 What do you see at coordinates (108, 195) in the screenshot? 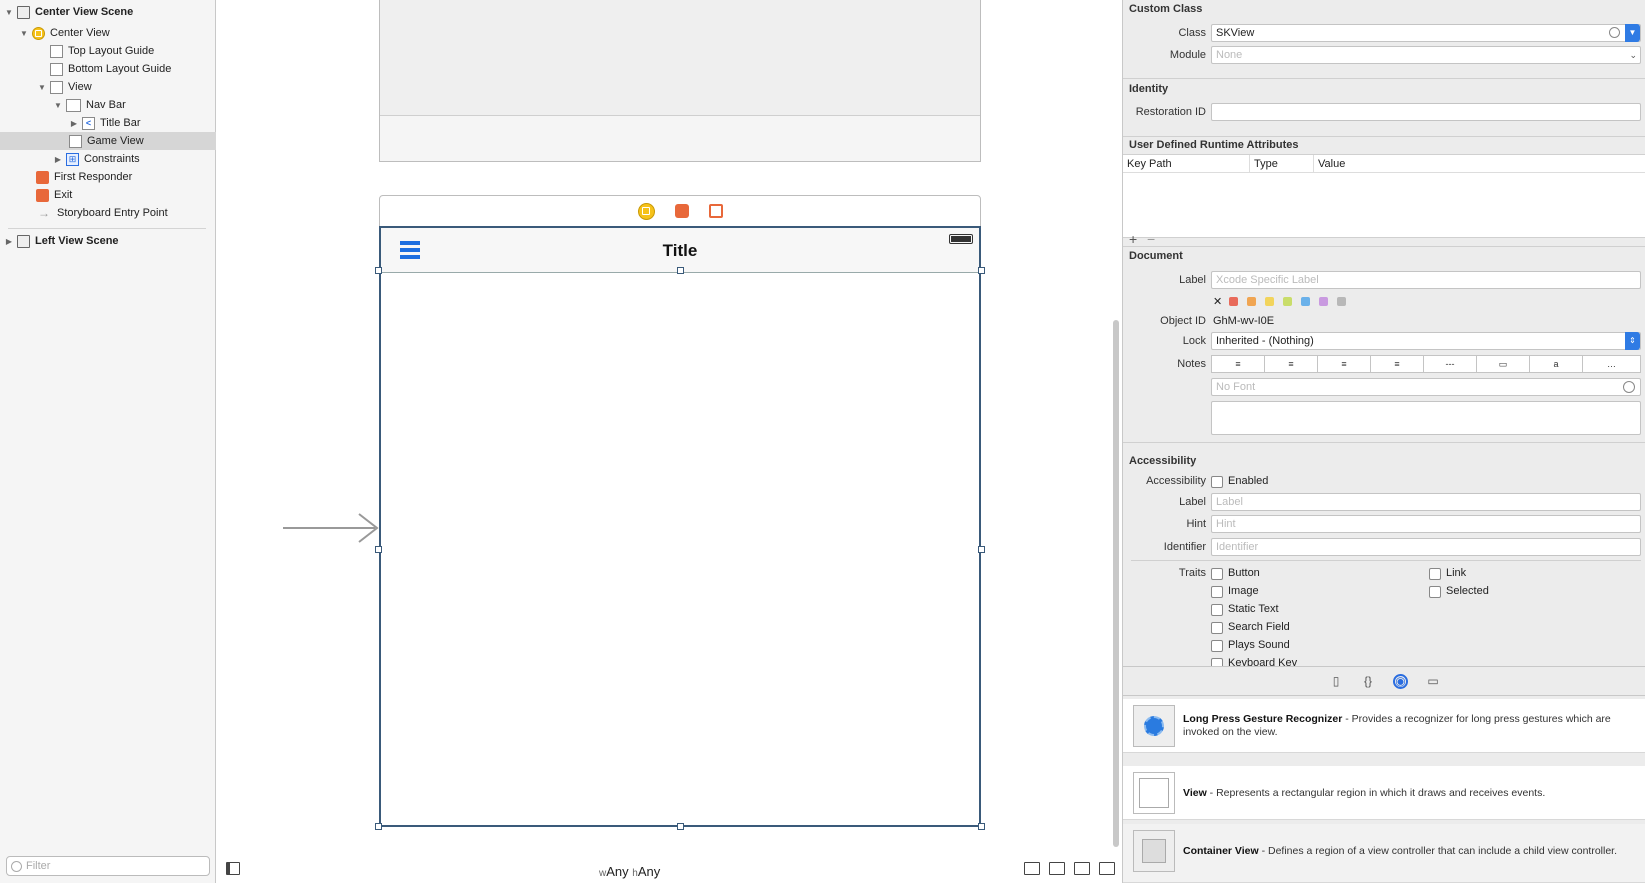
I see `outline-row-exit: Exit` at bounding box center [108, 195].